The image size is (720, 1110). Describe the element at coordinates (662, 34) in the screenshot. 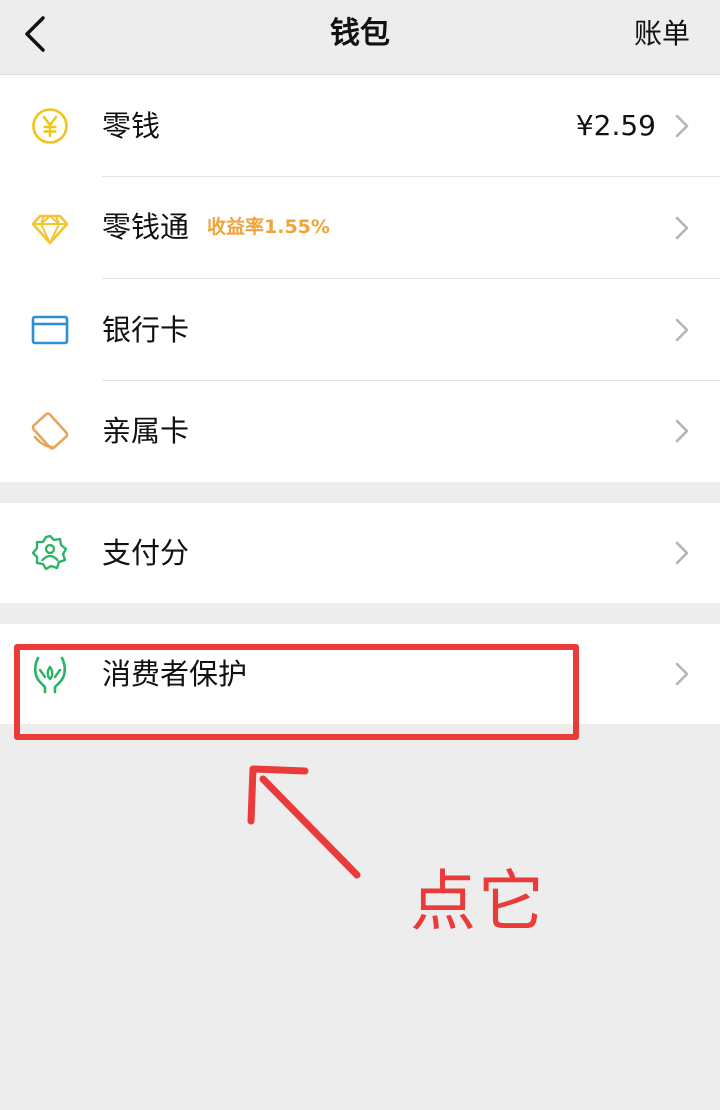

I see `bill-link: 账单` at that location.